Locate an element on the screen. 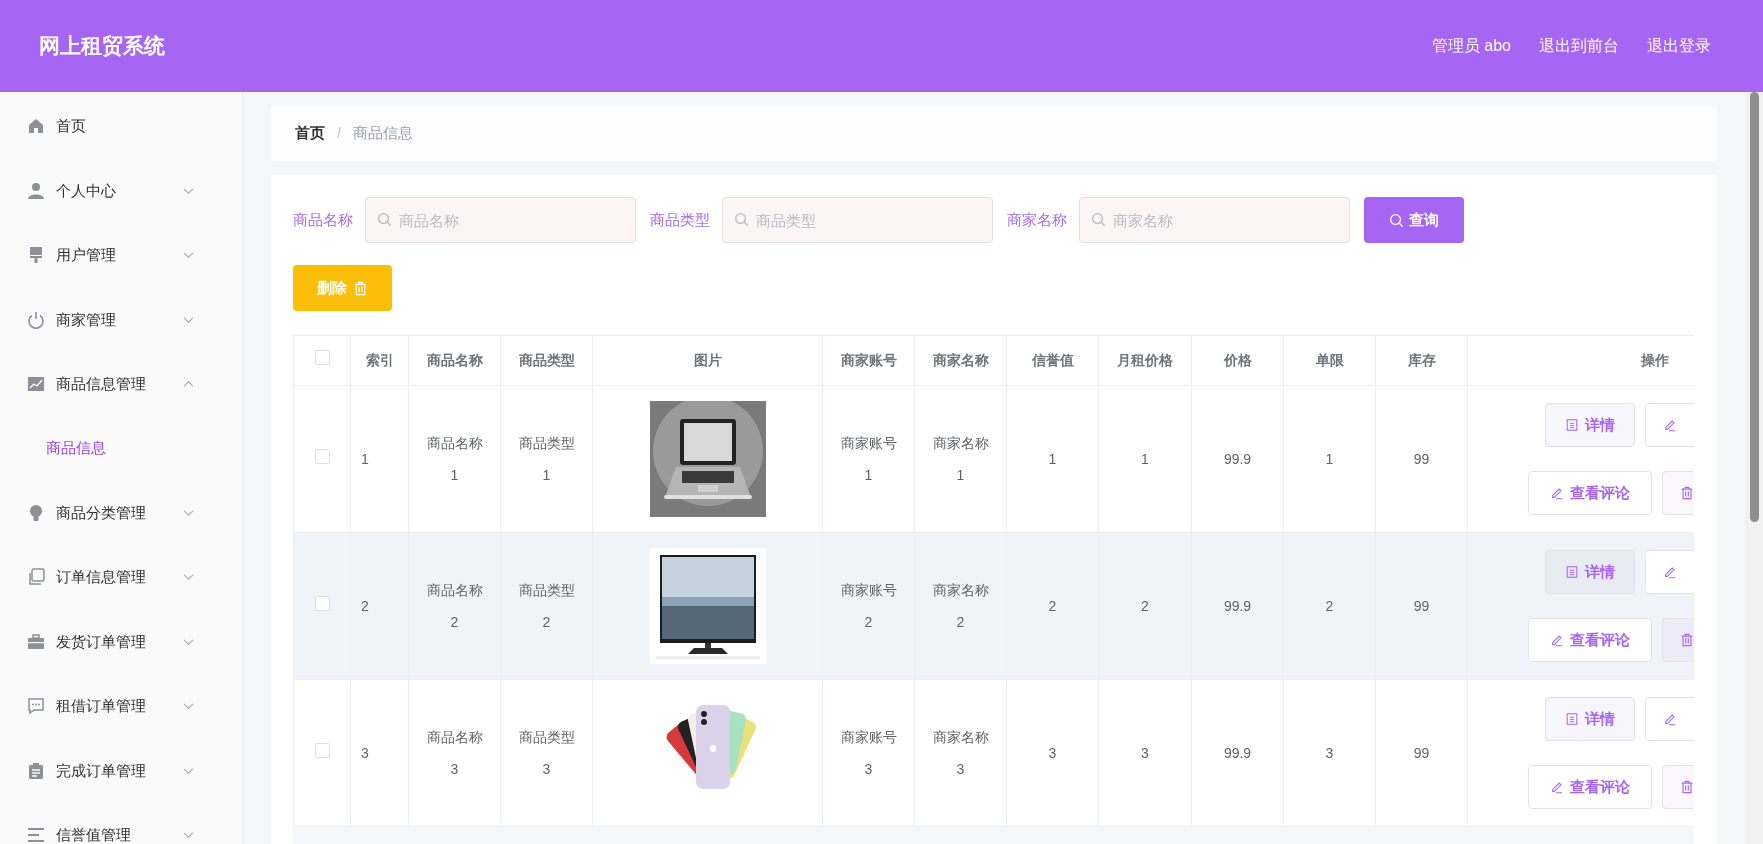  column-header: 价格 is located at coordinates (1237, 360).